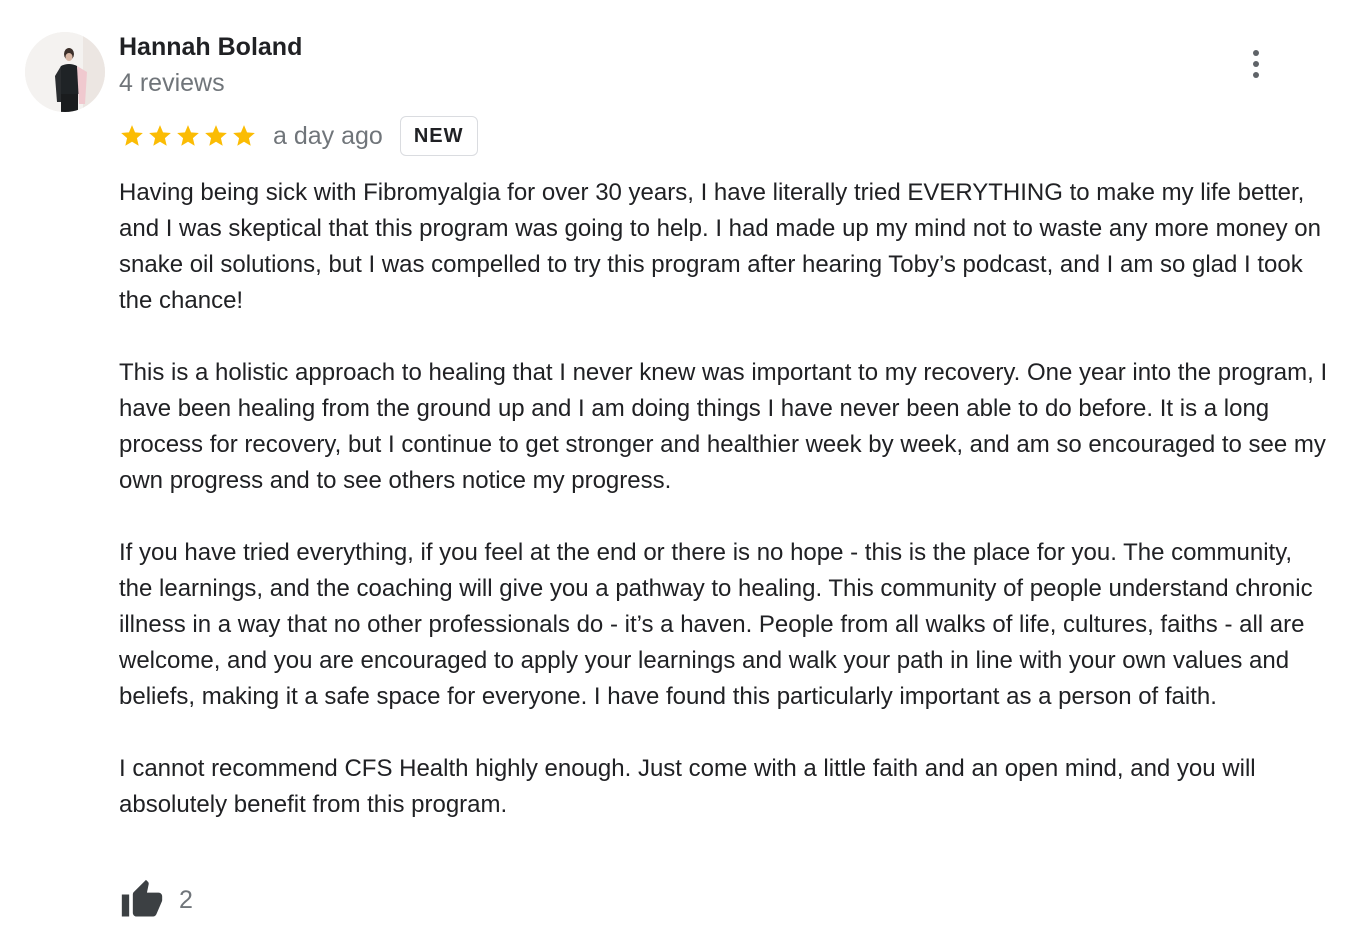  I want to click on review-count: 4 reviews, so click(172, 83).